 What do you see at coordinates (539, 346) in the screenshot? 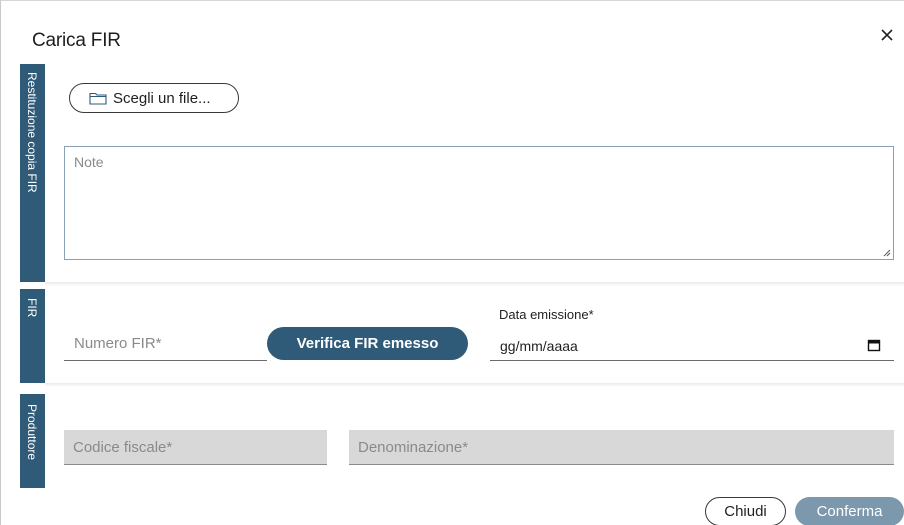
I see `date-emission-value: gg/mm/aaaa` at bounding box center [539, 346].